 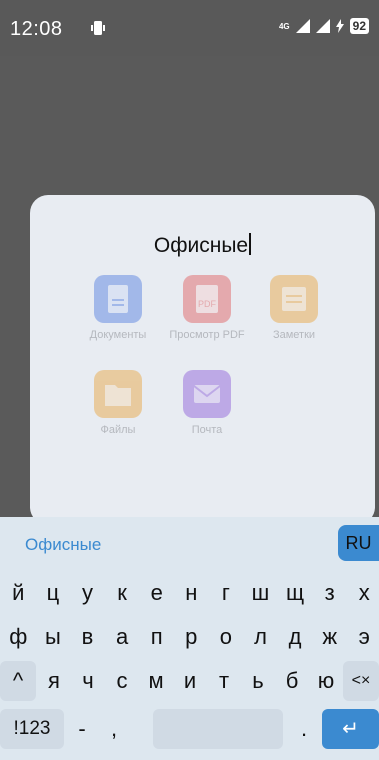 What do you see at coordinates (294, 299) in the screenshot?
I see `notes-icon` at bounding box center [294, 299].